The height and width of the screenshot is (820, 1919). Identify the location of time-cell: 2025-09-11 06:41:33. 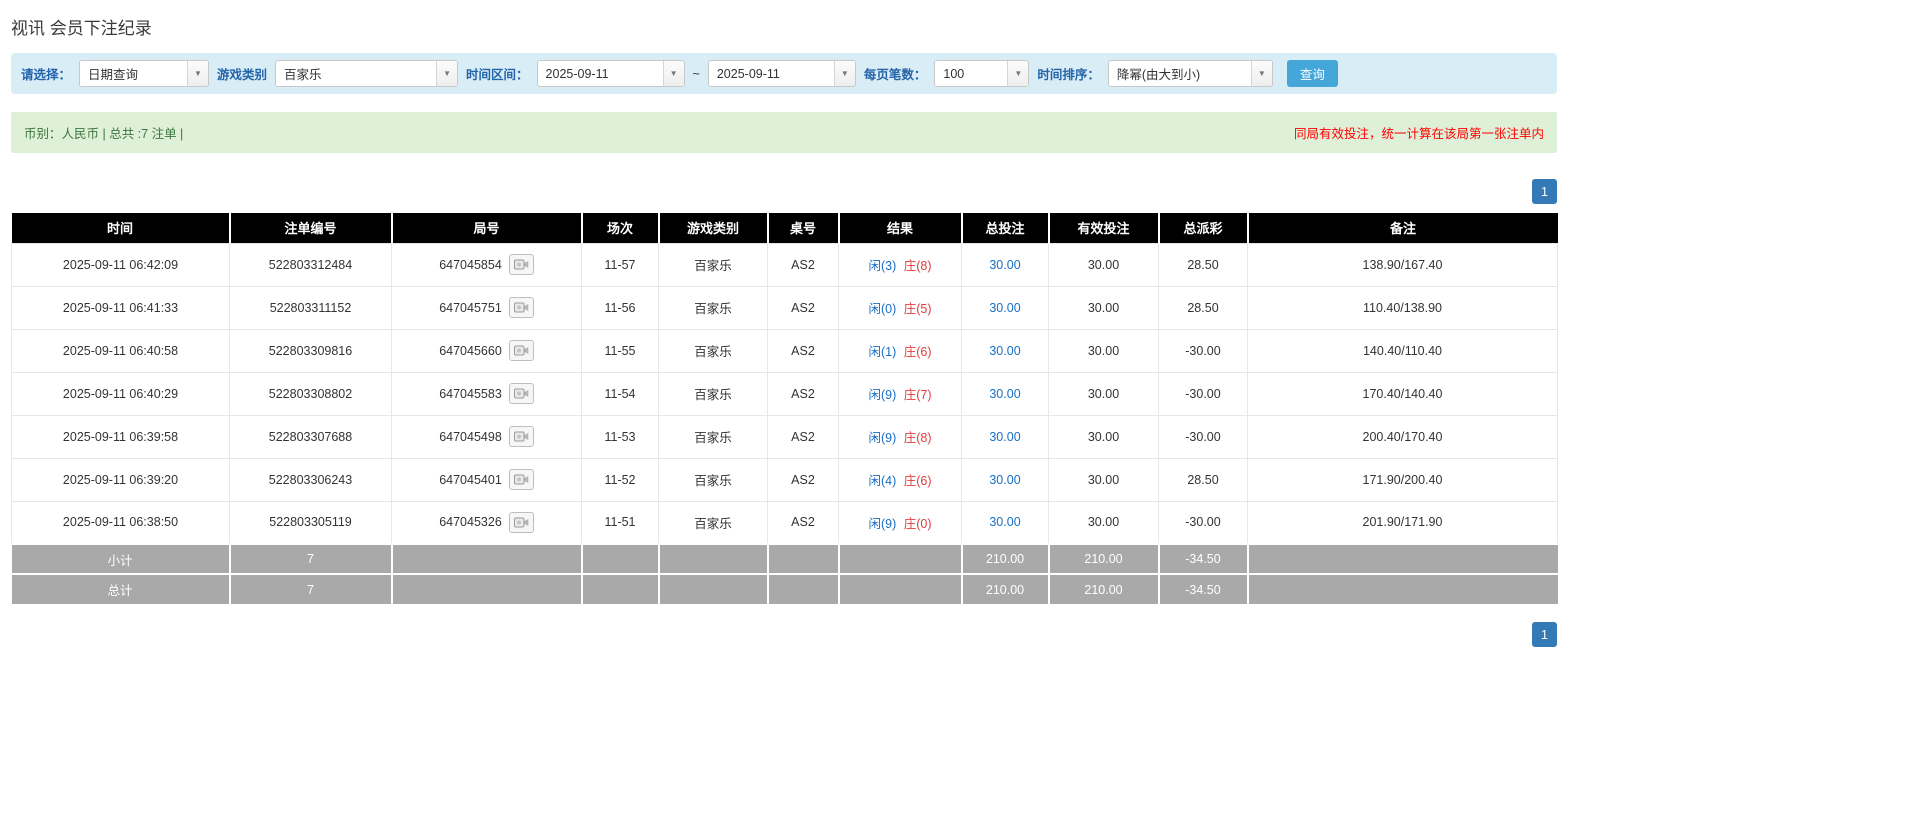
(120, 307).